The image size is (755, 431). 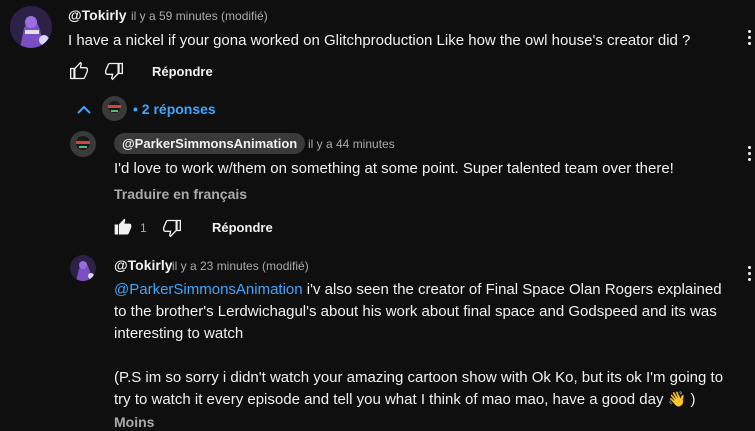 What do you see at coordinates (199, 16) in the screenshot?
I see `comment-timestamp: il y a 59 minutes (modifié)` at bounding box center [199, 16].